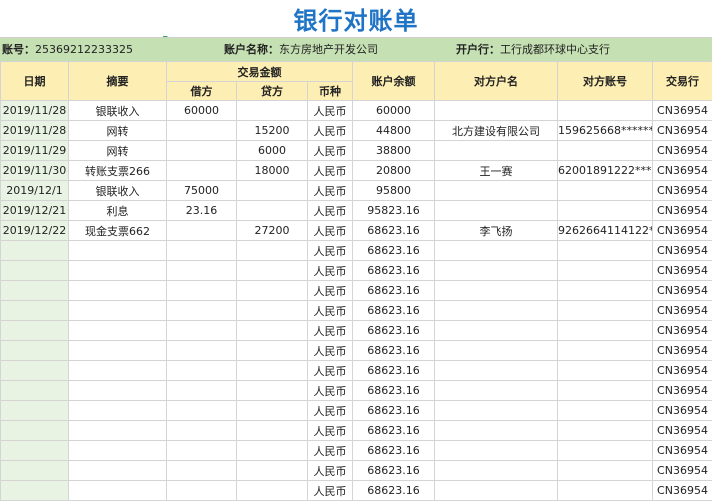  Describe the element at coordinates (682, 81) in the screenshot. I see `header-branch: 交易行` at that location.